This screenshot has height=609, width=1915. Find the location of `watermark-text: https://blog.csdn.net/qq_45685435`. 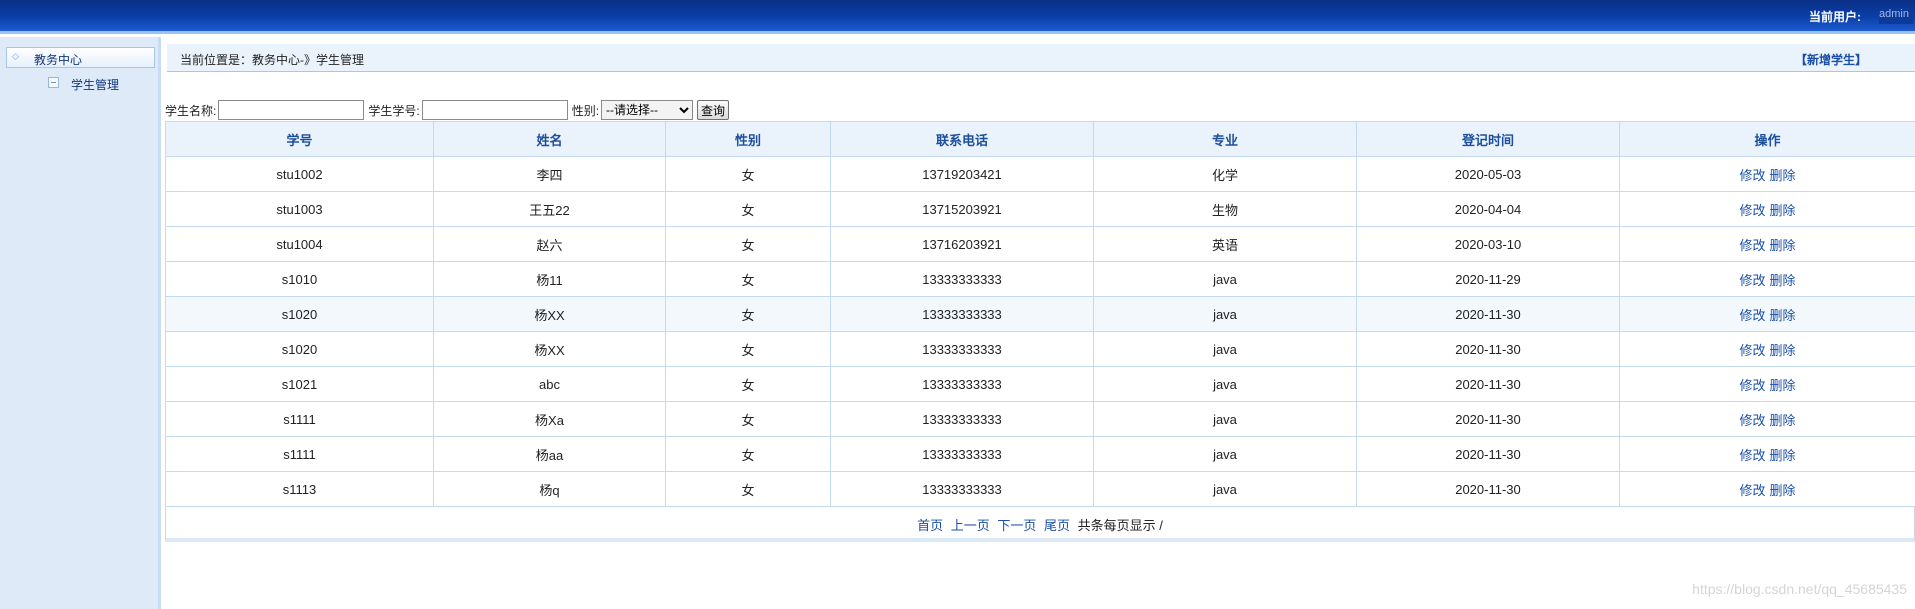

watermark-text: https://blog.csdn.net/qq_45685435 is located at coordinates (1799, 589).